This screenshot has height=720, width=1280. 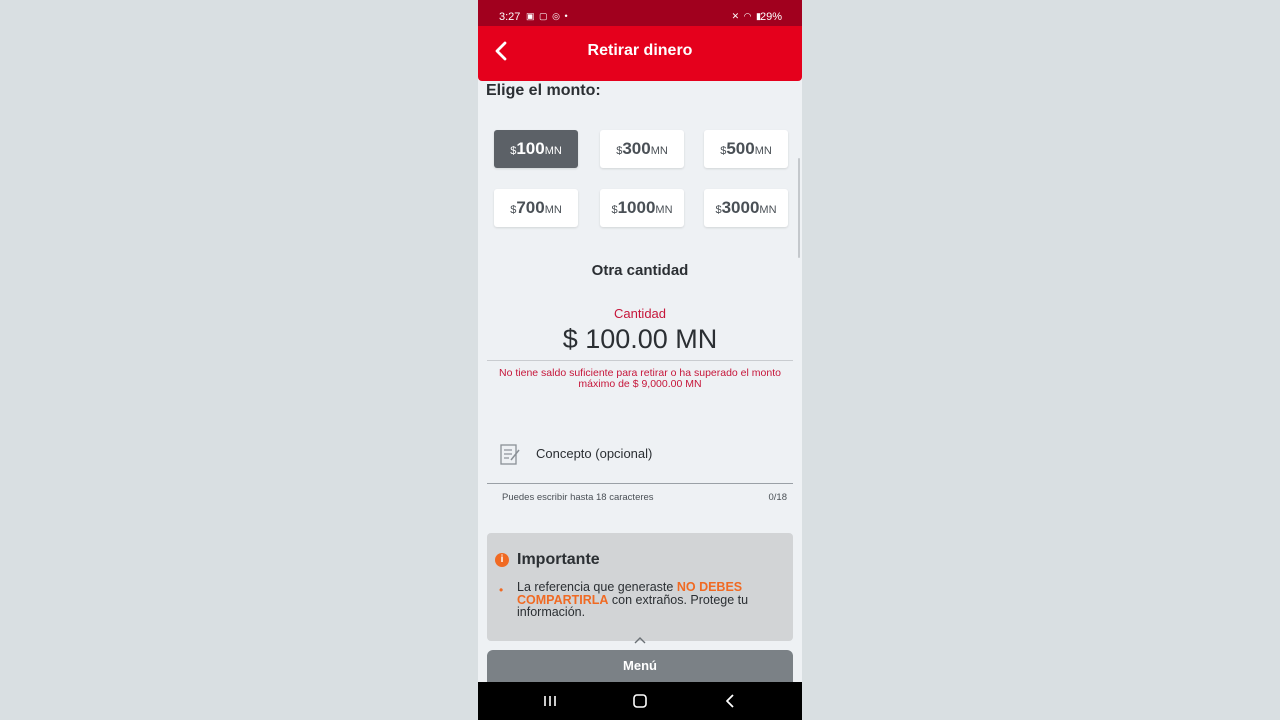 I want to click on app-bar: Retirar dinero, so click(x=640, y=53).